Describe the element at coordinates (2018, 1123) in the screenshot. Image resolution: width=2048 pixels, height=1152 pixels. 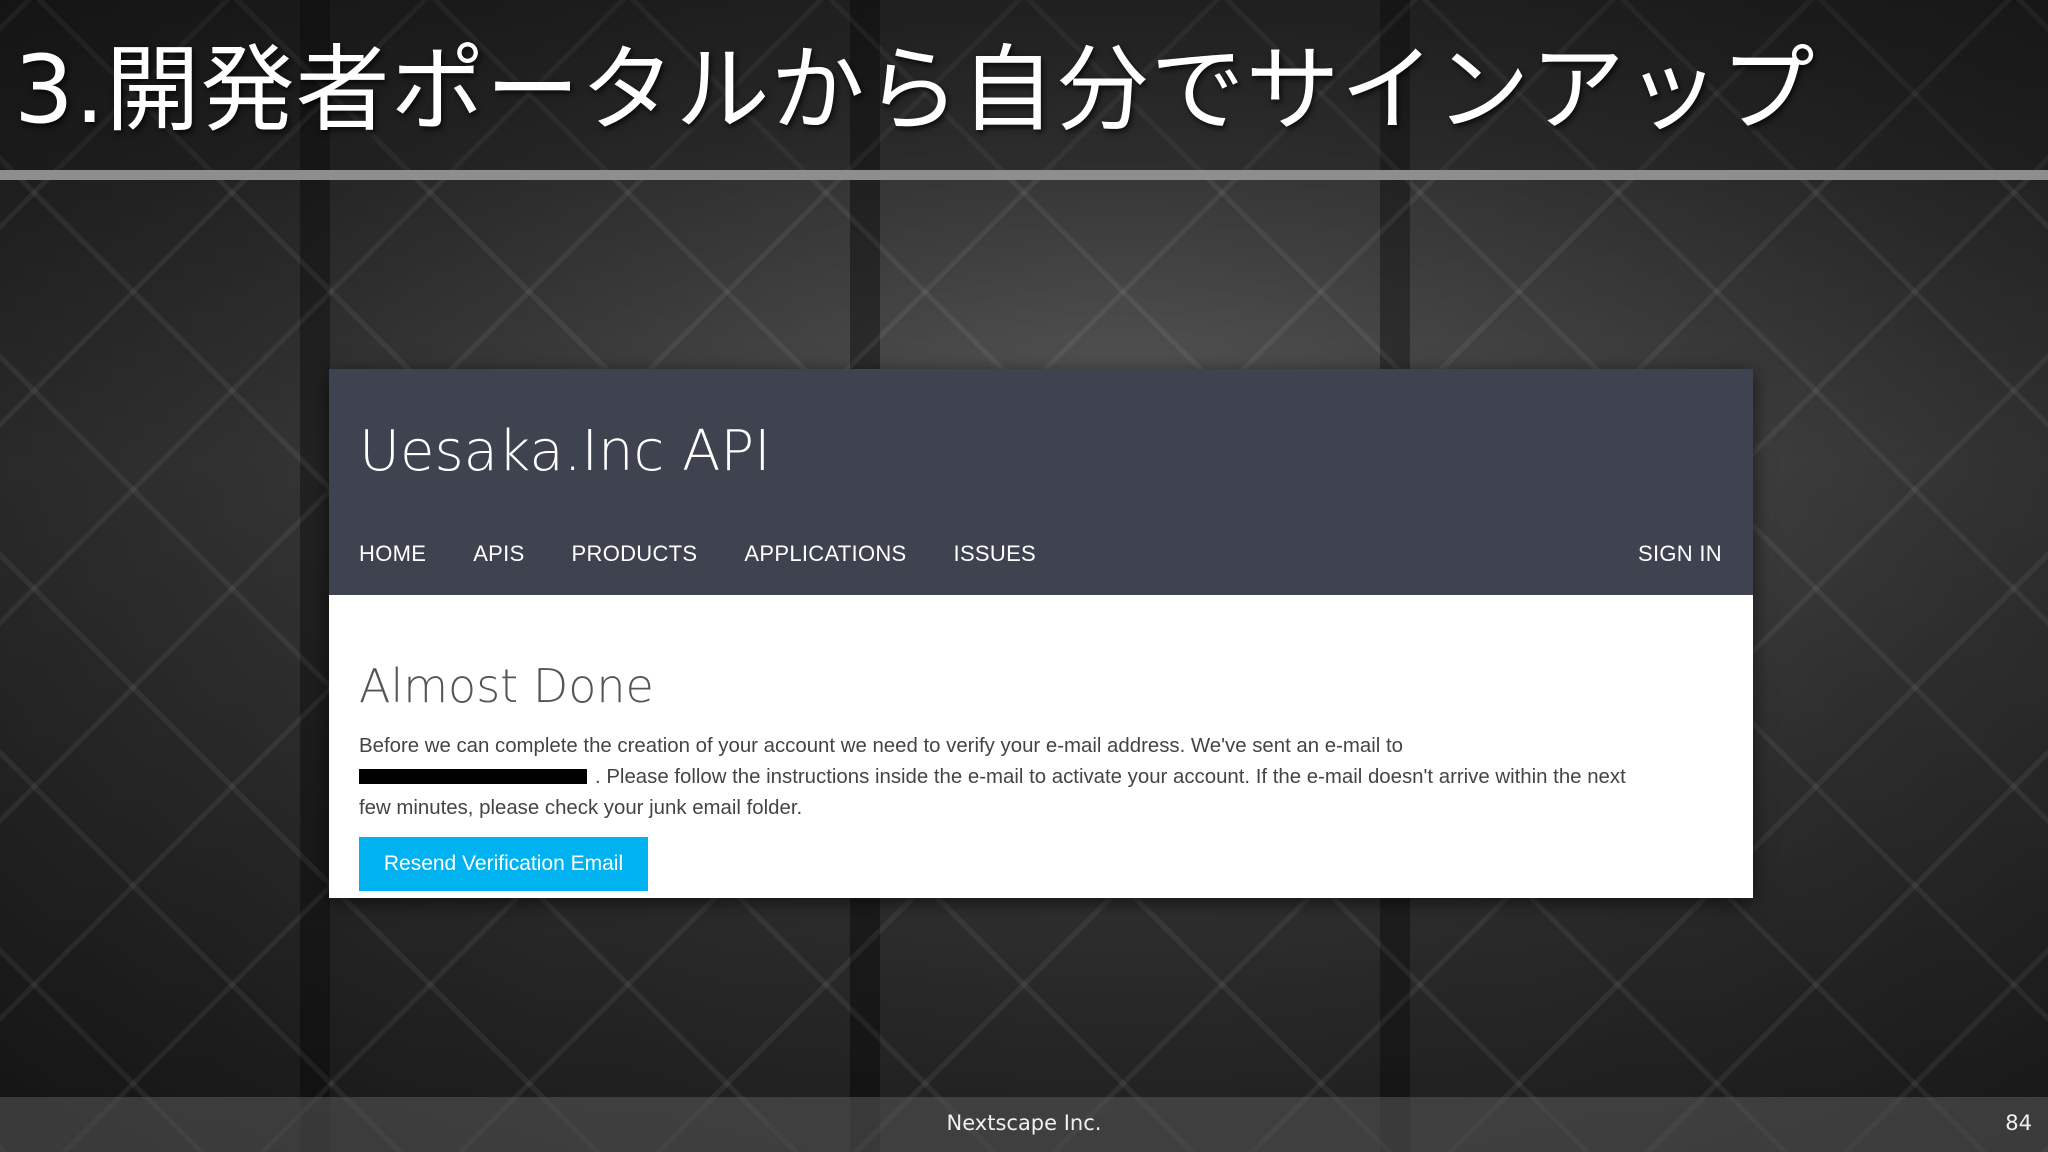
I see `page-number: 84` at that location.